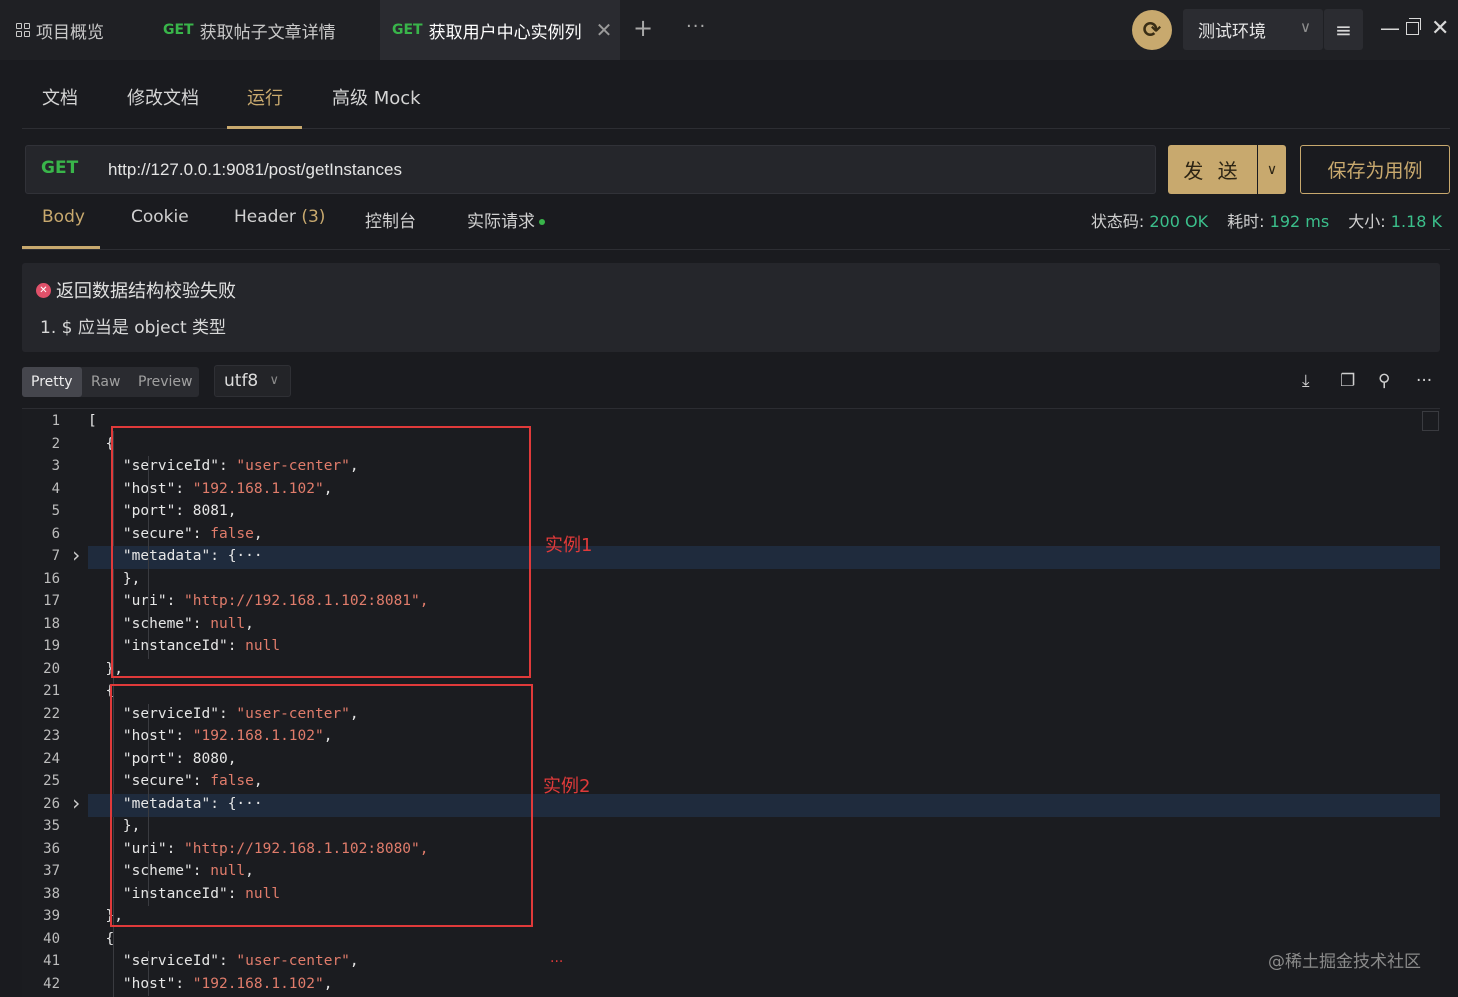  What do you see at coordinates (1367, 221) in the screenshot?
I see `size-label: 大小:` at bounding box center [1367, 221].